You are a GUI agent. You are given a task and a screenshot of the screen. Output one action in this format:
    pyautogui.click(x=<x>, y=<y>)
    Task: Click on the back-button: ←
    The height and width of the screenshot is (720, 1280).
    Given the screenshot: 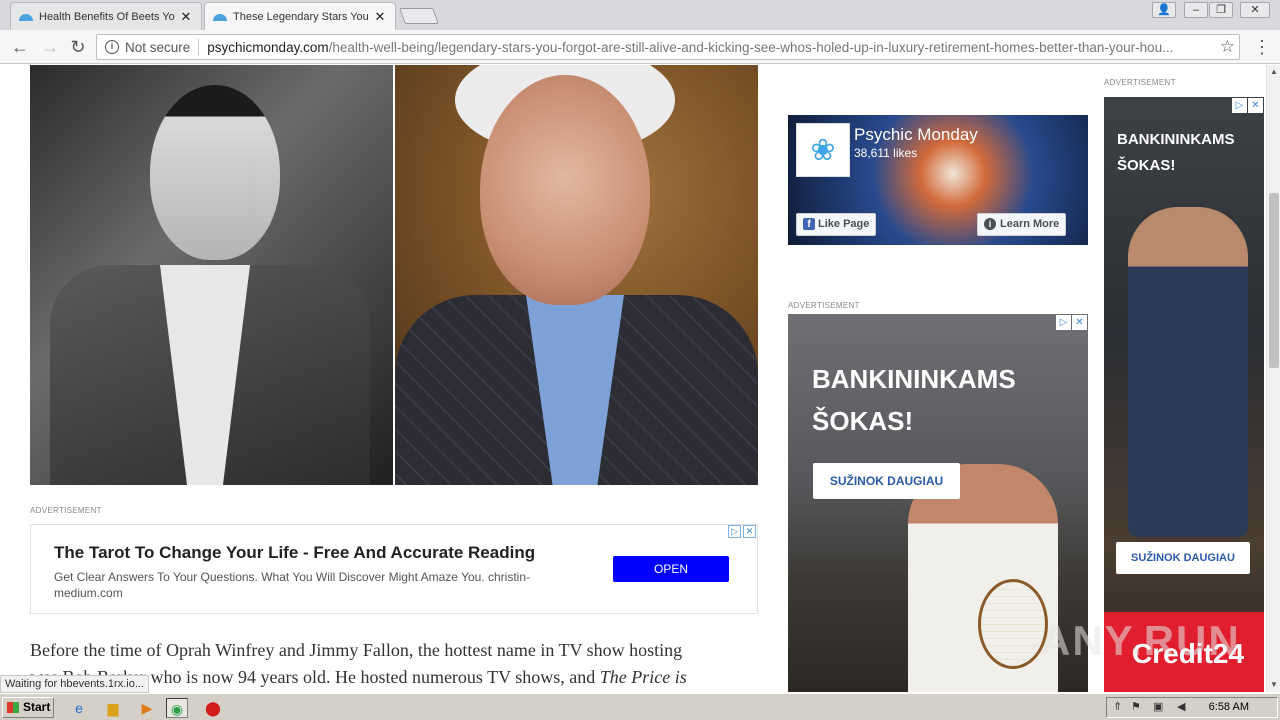 What is the action you would take?
    pyautogui.click(x=20, y=47)
    